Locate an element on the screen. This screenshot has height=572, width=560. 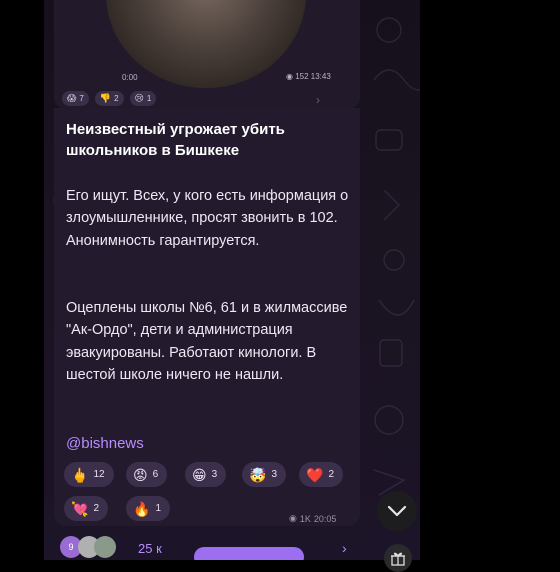
reaction-pill: 💘 2 is located at coordinates (86, 508).